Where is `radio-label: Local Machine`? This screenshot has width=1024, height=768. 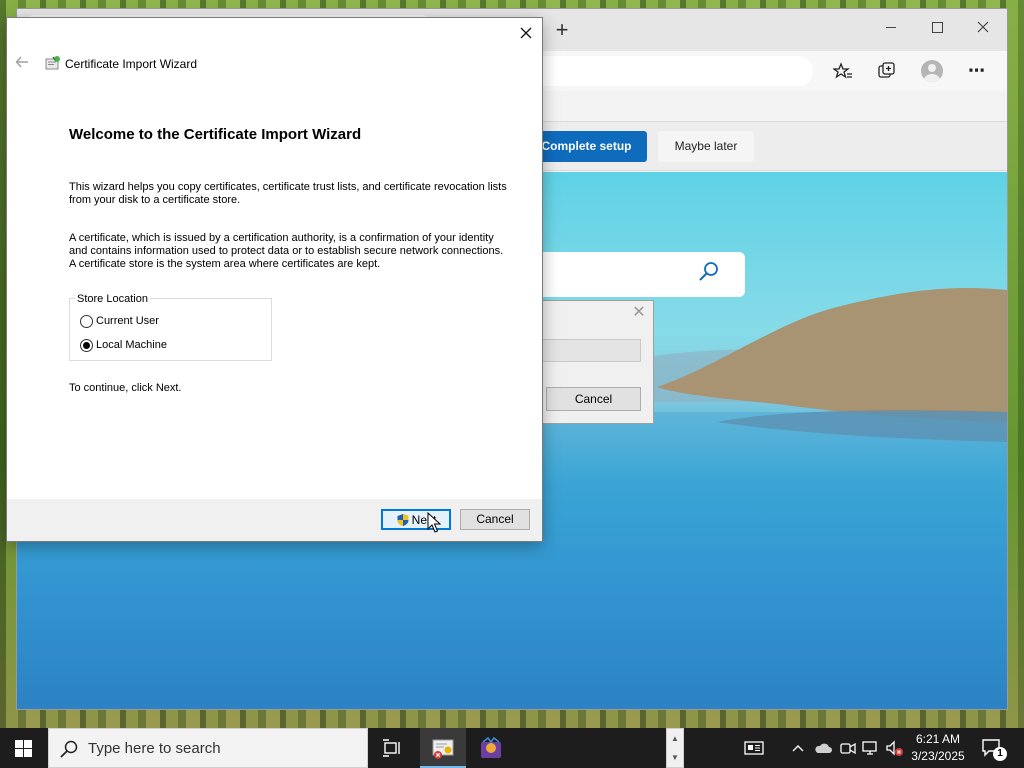
radio-label: Local Machine is located at coordinates (131, 345).